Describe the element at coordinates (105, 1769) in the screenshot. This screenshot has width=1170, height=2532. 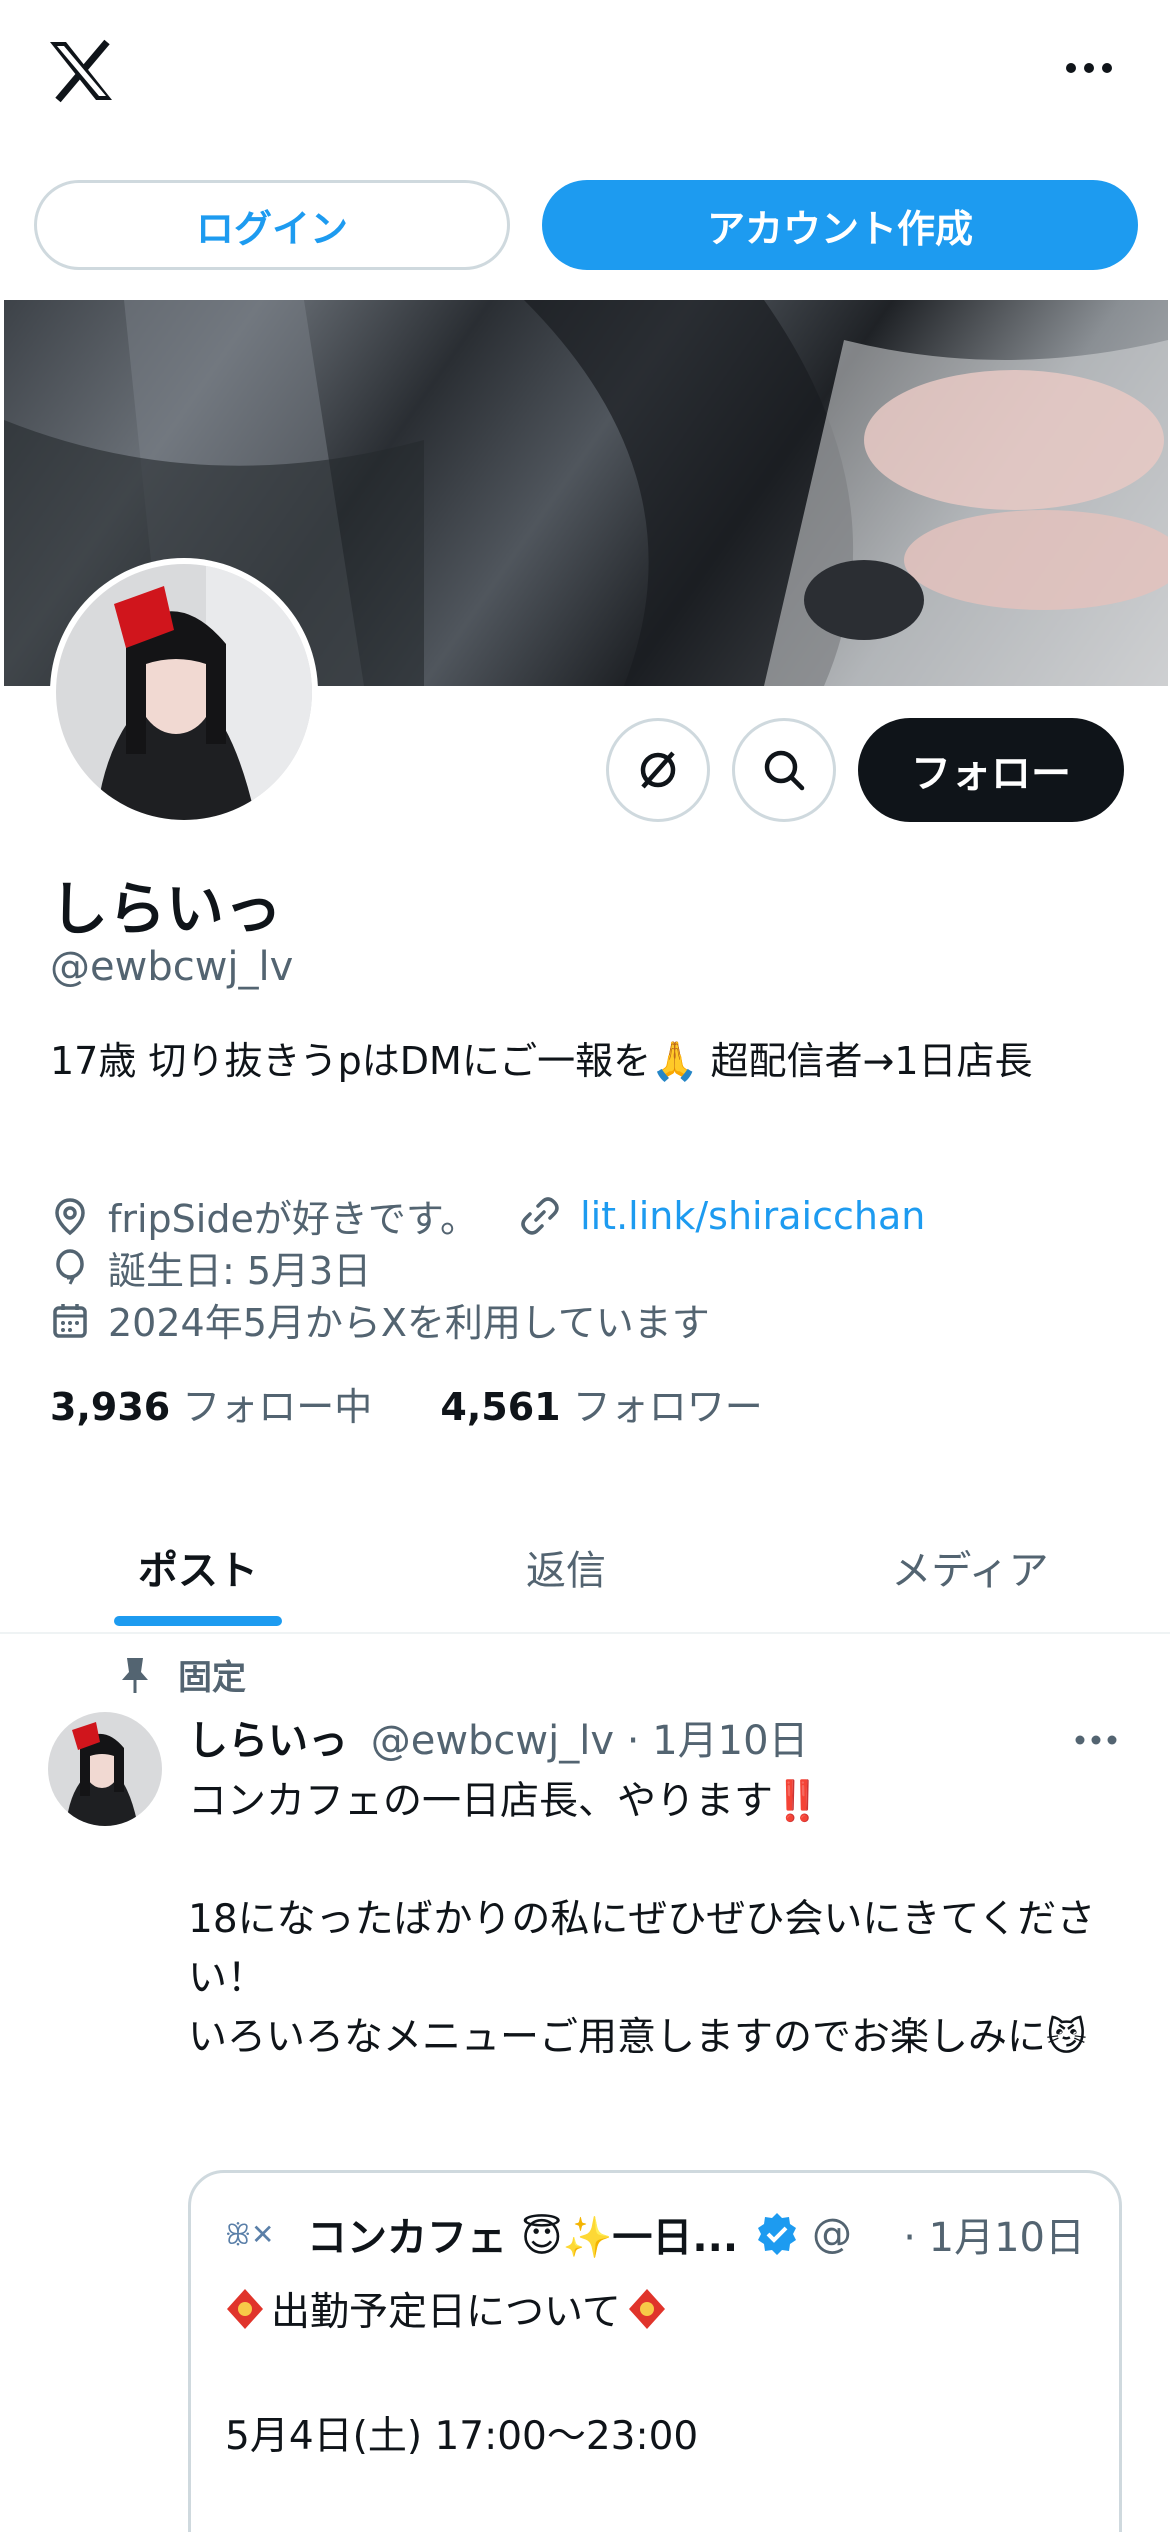
I see `post-author-avatar` at that location.